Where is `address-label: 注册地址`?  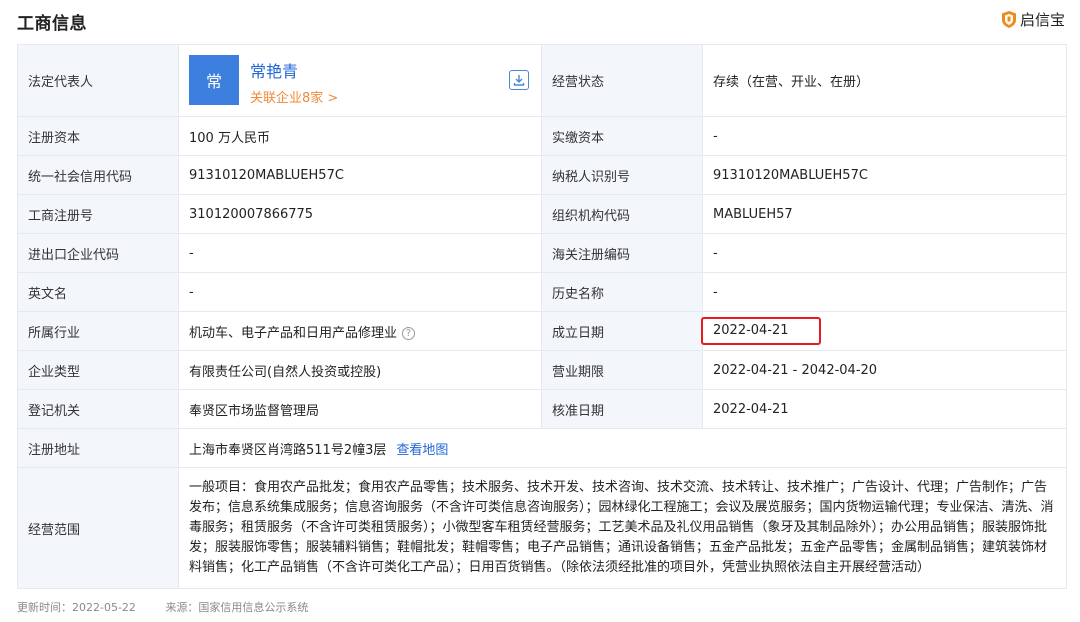
address-label: 注册地址 is located at coordinates (98, 448).